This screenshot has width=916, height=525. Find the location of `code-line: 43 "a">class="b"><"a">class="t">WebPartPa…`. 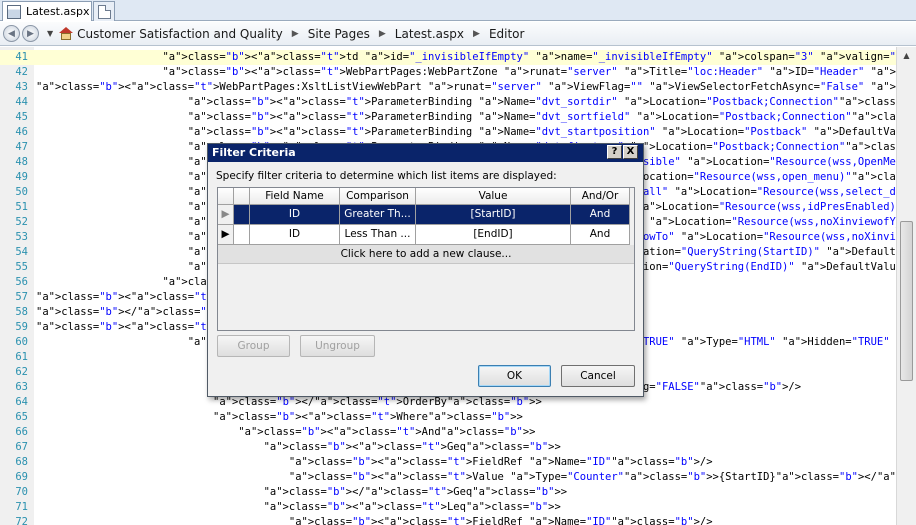

code-line: 43 "a">class="b"><"a">class="t">WebPartPa… is located at coordinates (448, 87).